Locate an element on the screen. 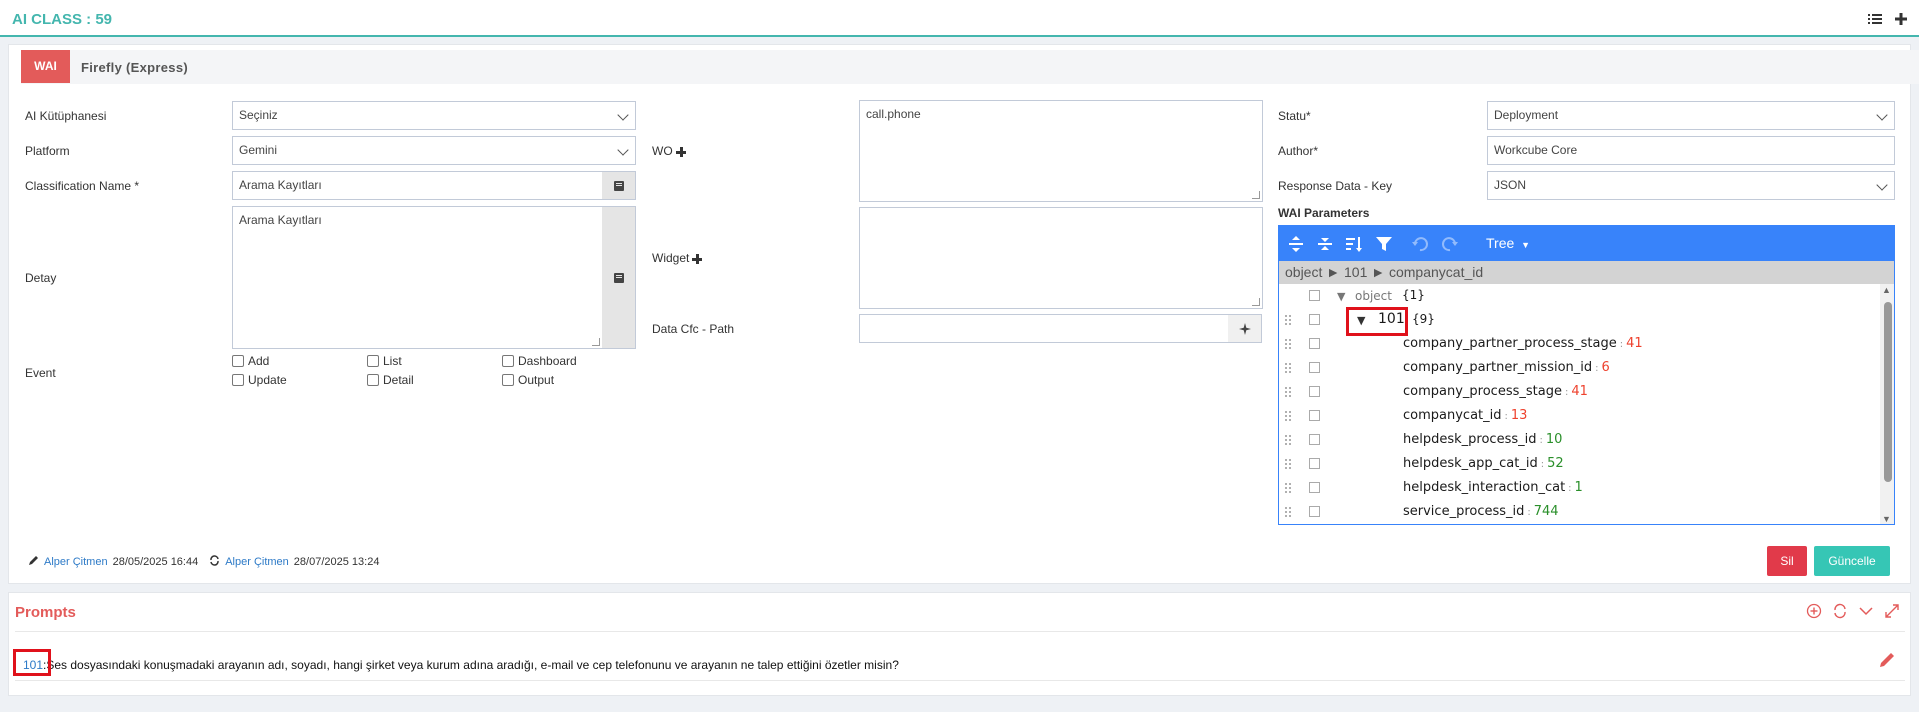 The height and width of the screenshot is (712, 1919). tree-entry: company_partner_mission_id:6 is located at coordinates (1506, 367).